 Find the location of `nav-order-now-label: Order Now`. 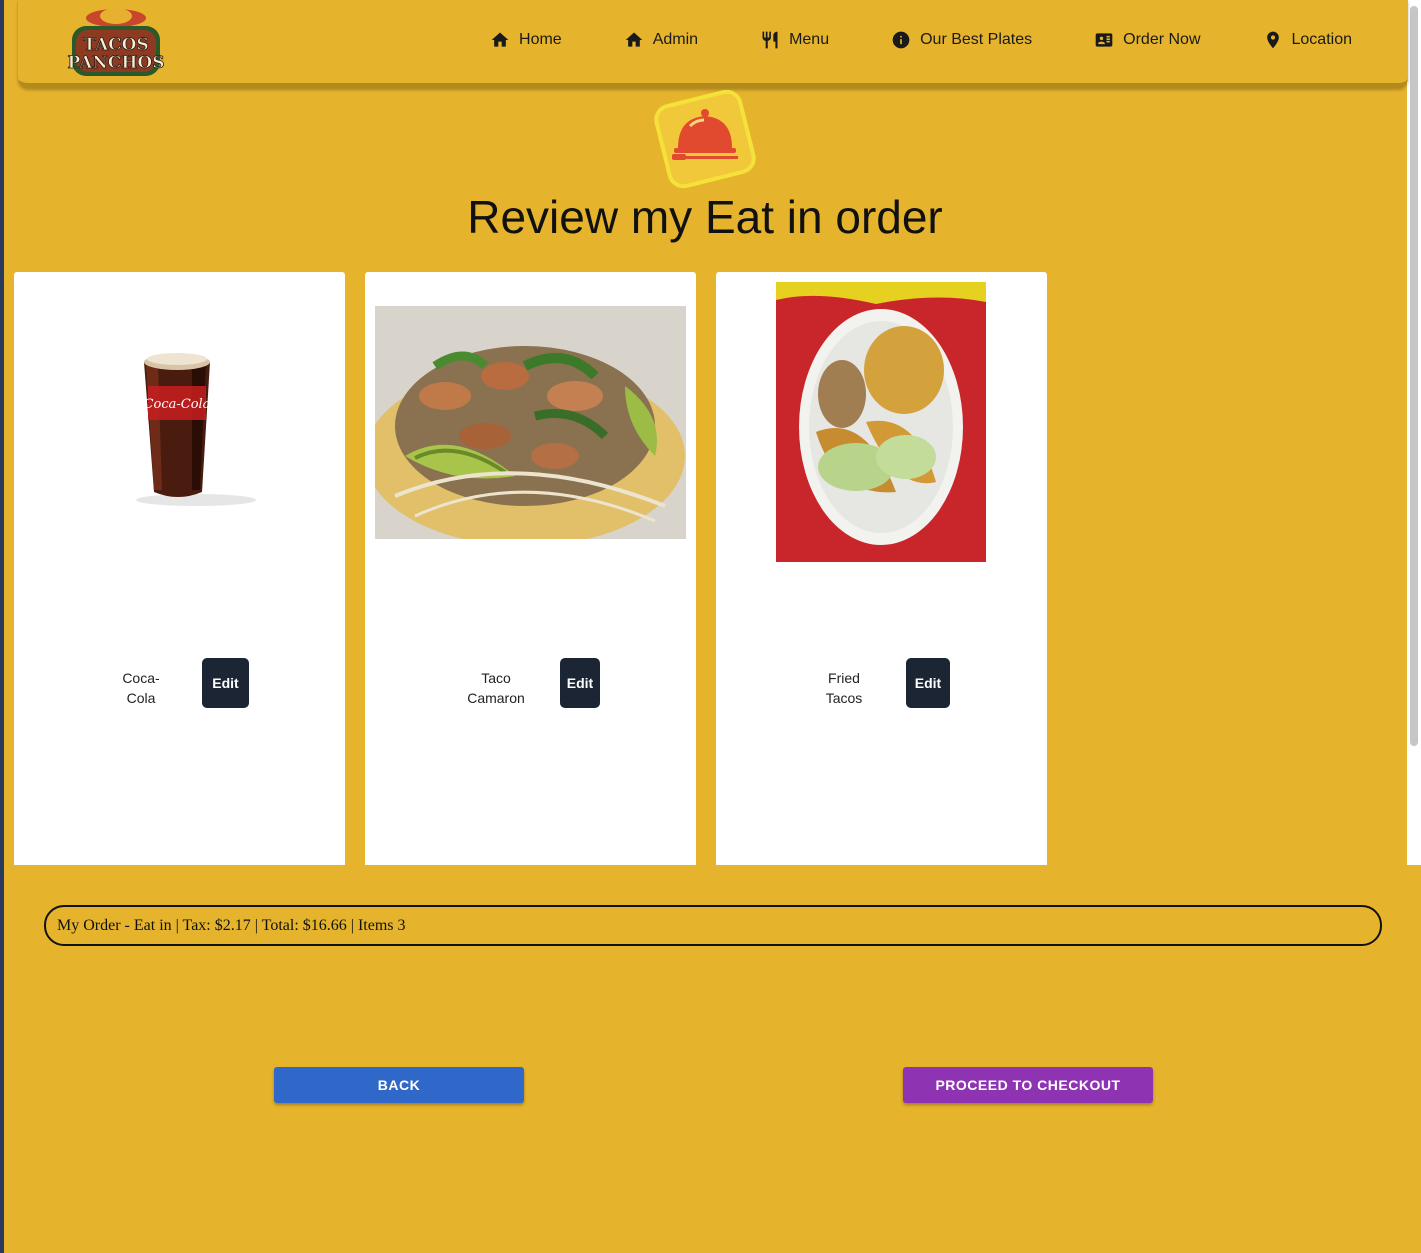

nav-order-now-label: Order Now is located at coordinates (1162, 39).